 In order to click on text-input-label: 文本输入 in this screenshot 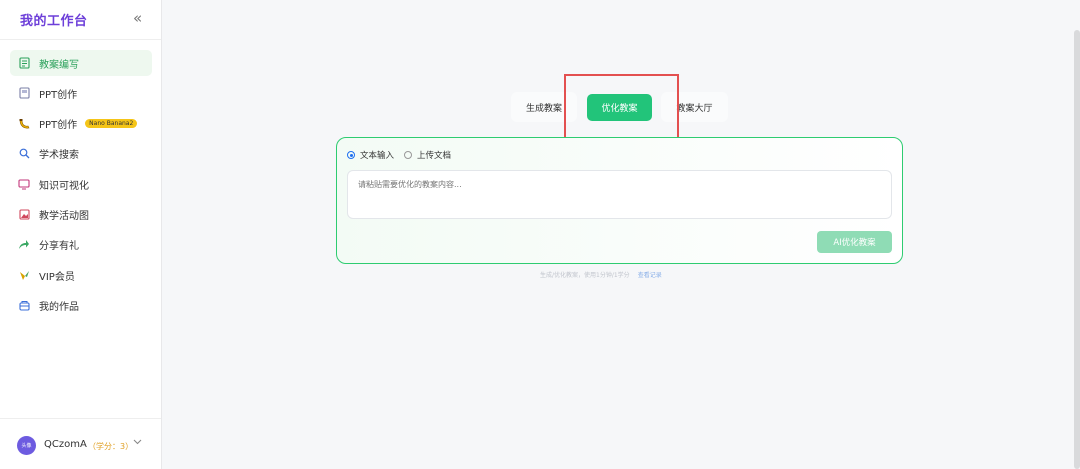, I will do `click(377, 155)`.